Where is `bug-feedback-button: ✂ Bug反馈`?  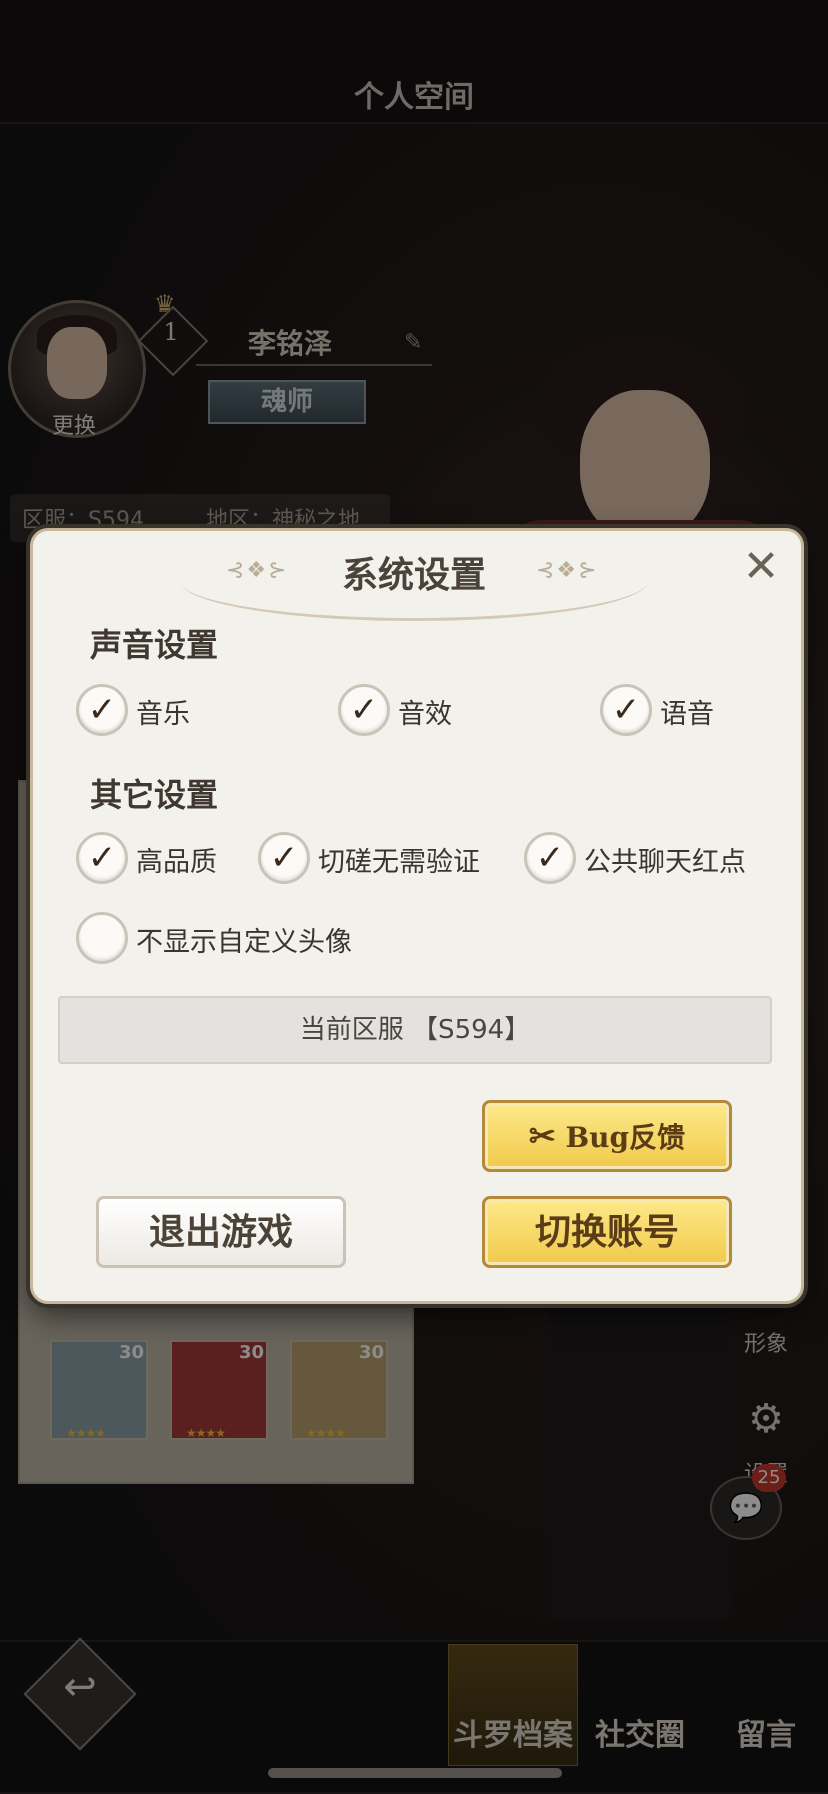 bug-feedback-button: ✂ Bug反馈 is located at coordinates (607, 1136).